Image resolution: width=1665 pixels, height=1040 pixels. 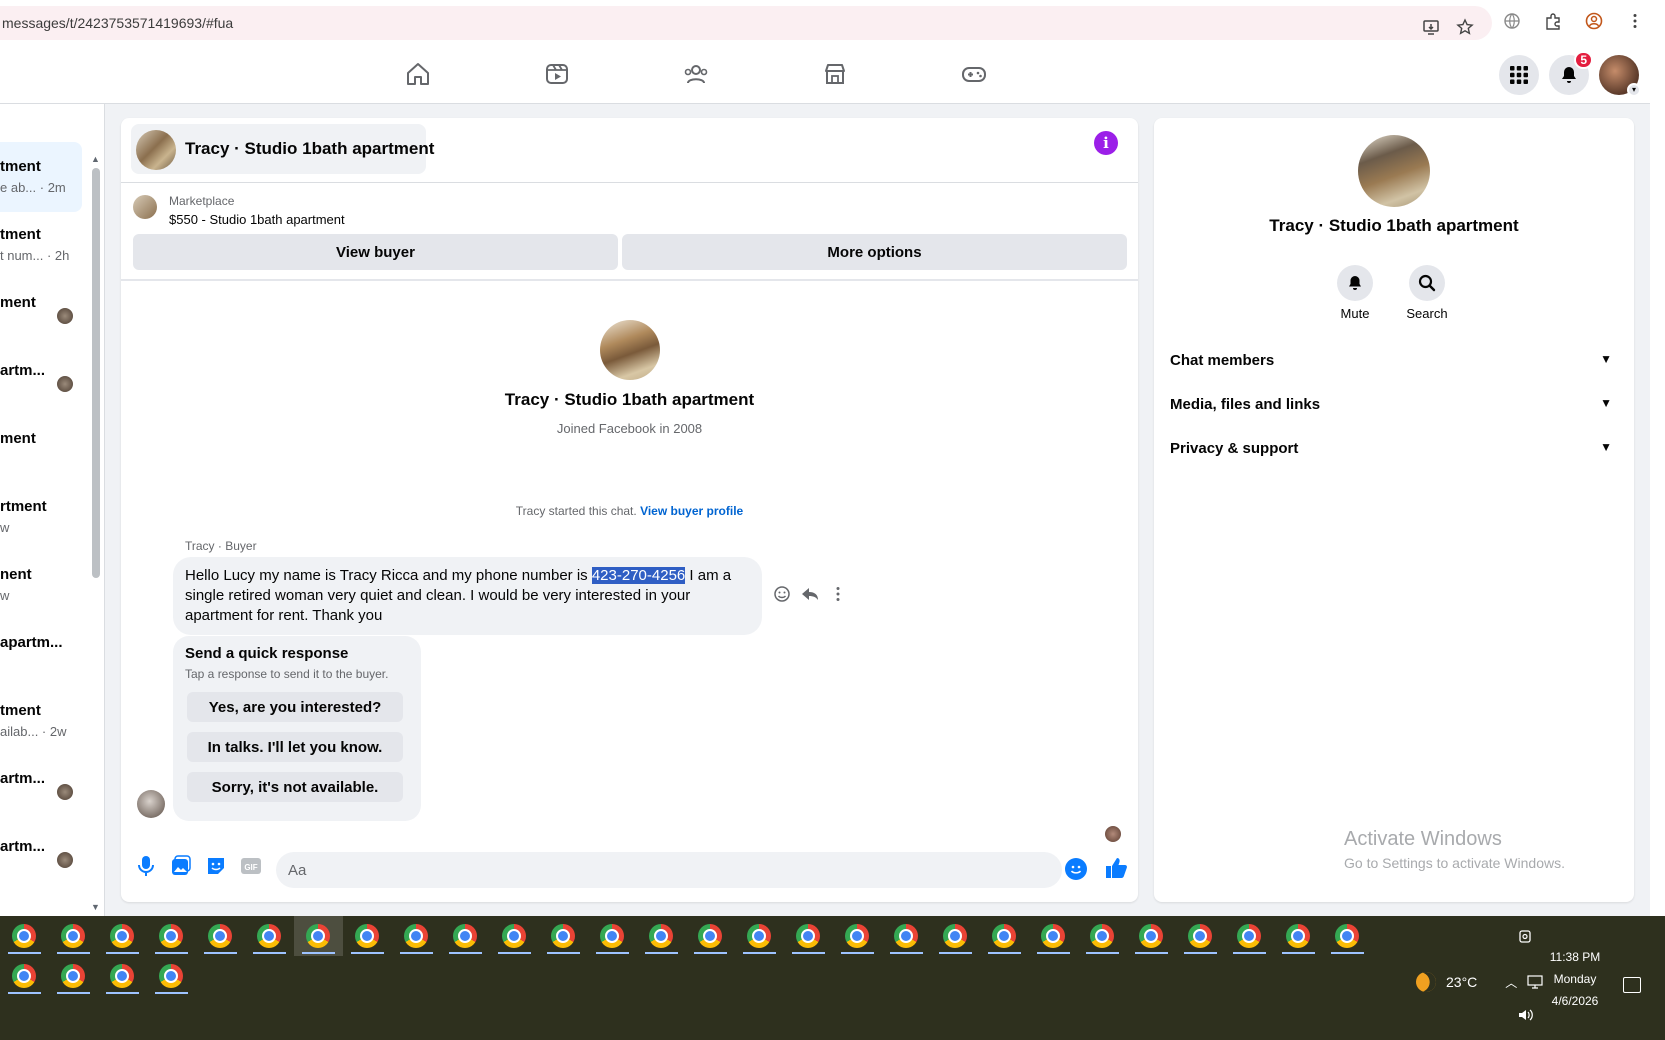 I want to click on mute-button: Mute, so click(x=1355, y=293).